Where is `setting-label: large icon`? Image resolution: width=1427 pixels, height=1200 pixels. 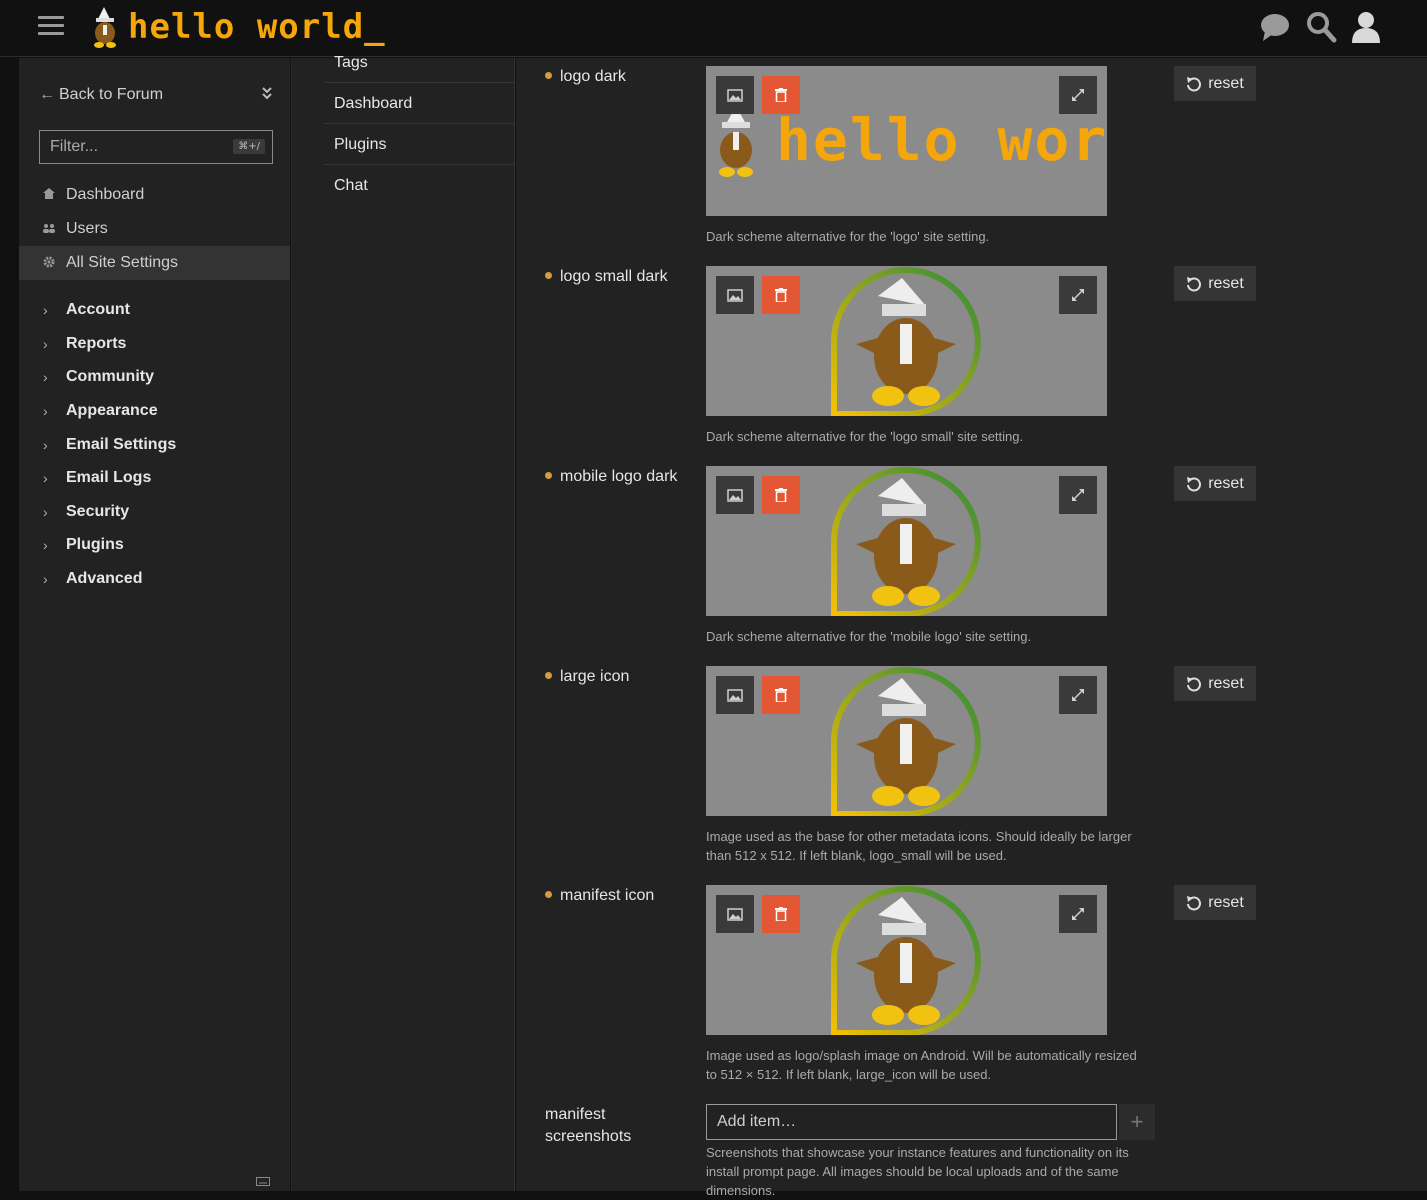 setting-label: large icon is located at coordinates (615, 677).